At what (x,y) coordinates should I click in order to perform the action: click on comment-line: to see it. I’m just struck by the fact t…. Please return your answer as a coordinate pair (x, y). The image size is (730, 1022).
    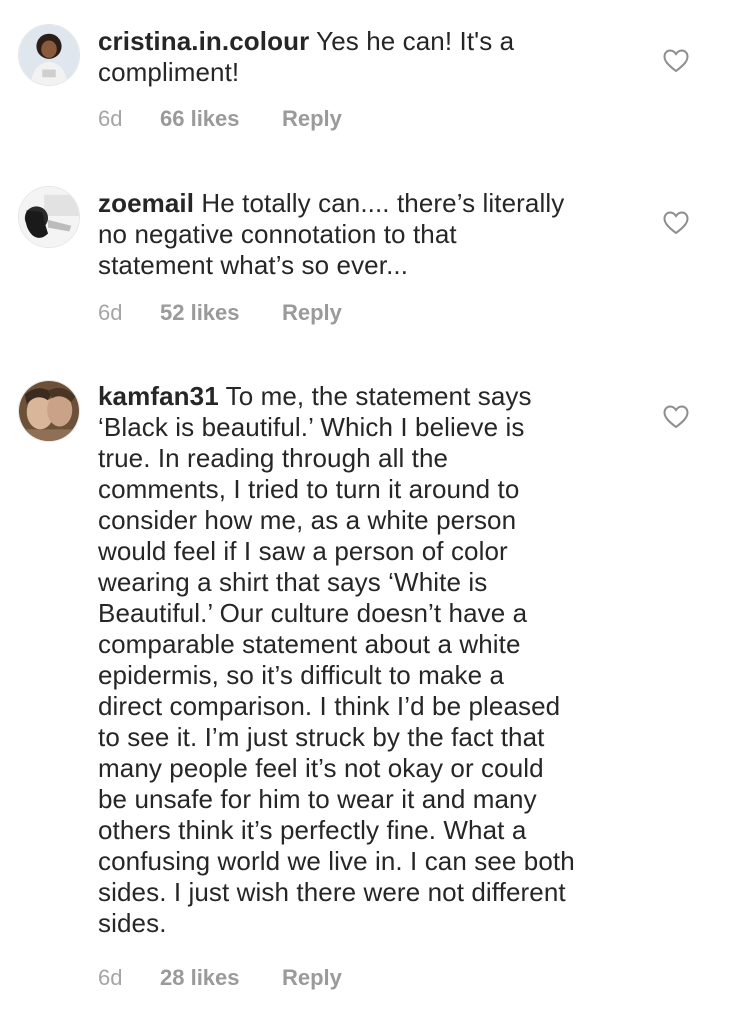
    Looking at the image, I should click on (321, 737).